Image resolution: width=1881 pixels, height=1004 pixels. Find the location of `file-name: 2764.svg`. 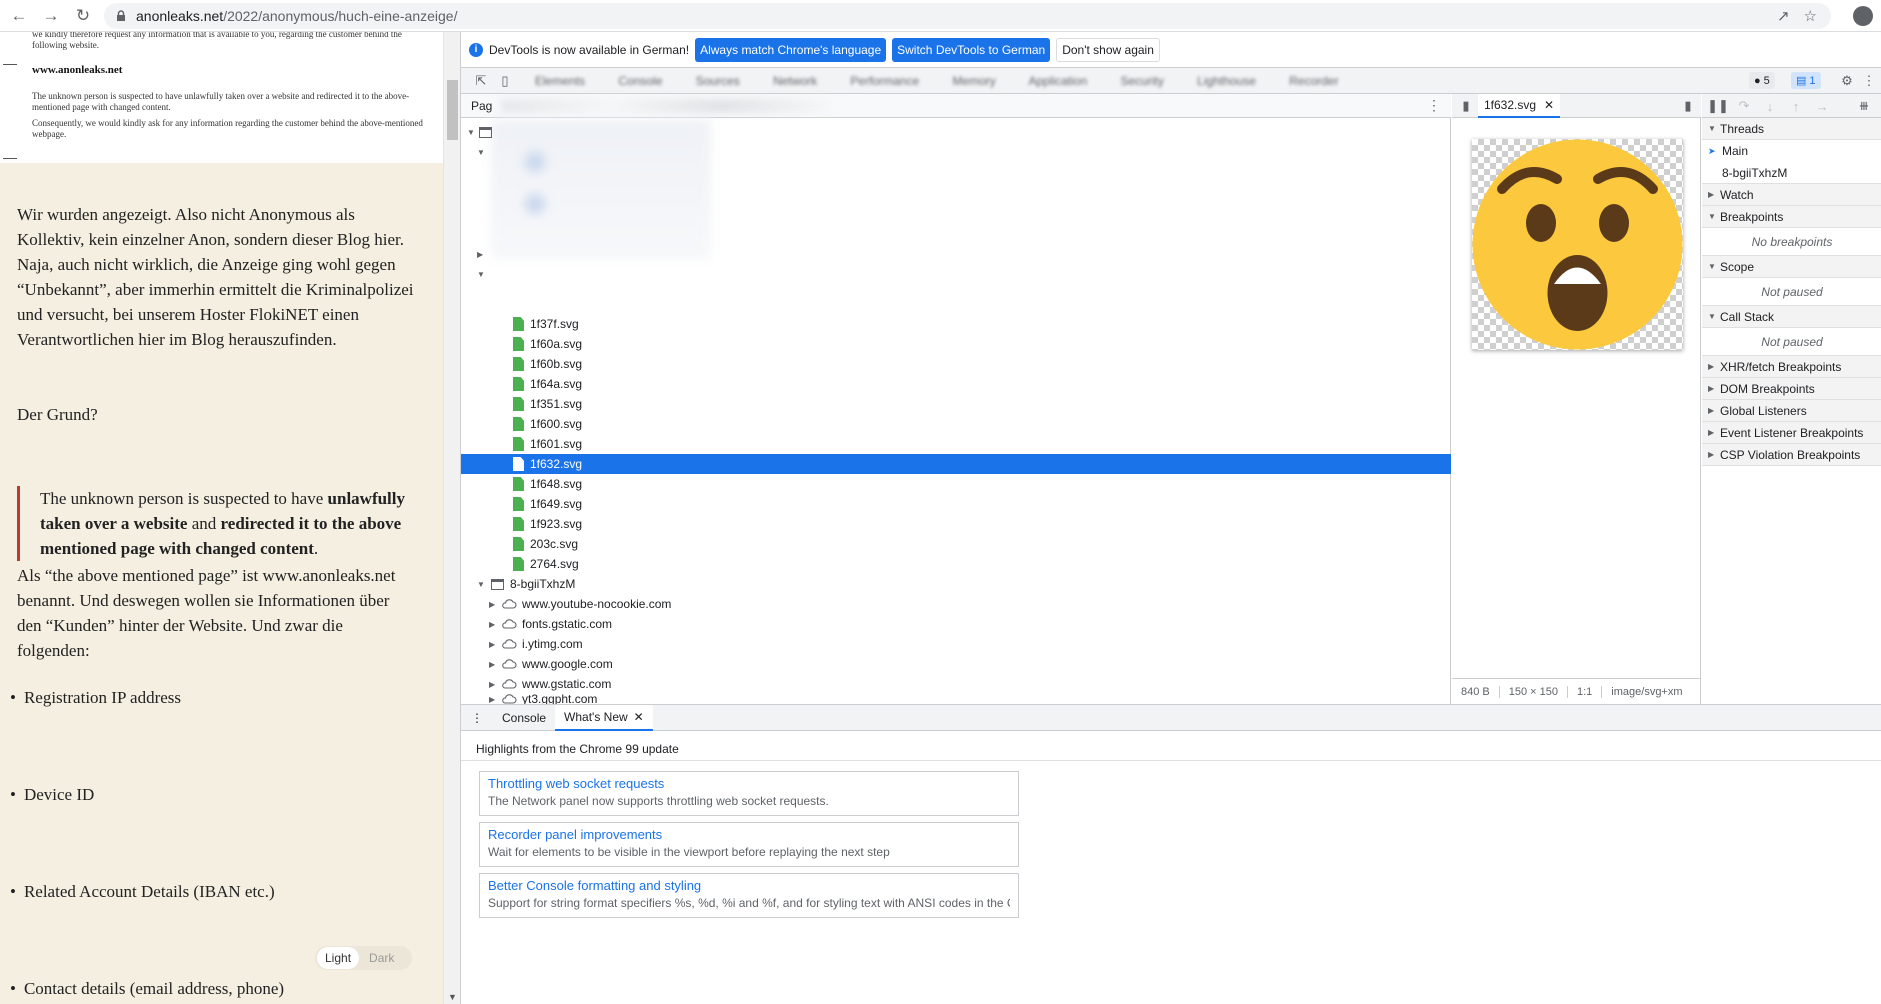

file-name: 2764.svg is located at coordinates (554, 564).